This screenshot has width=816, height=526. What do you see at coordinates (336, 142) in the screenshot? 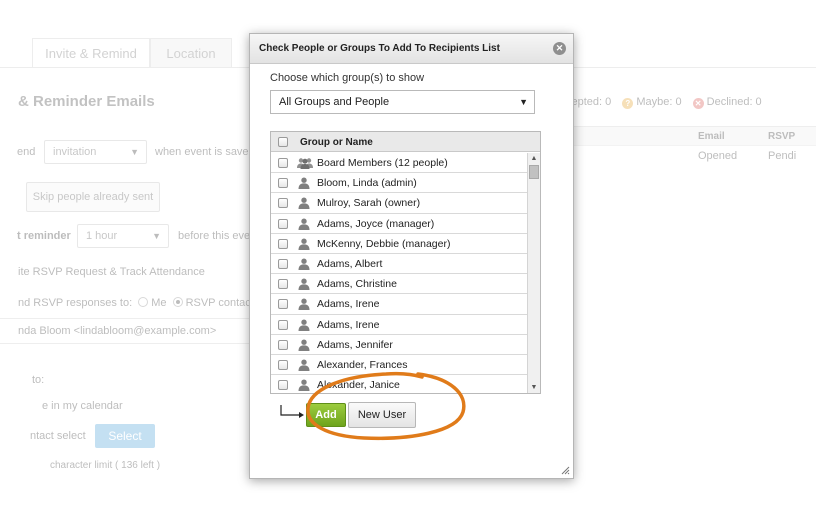
I see `list-header-label: Group or Name` at bounding box center [336, 142].